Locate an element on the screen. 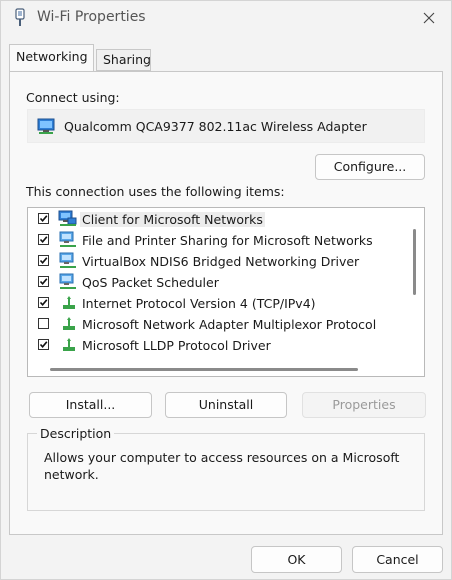 This screenshot has width=452, height=580. list-item: Internet Protocol Version 4 (TCP/IPv4) is located at coordinates (218, 303).